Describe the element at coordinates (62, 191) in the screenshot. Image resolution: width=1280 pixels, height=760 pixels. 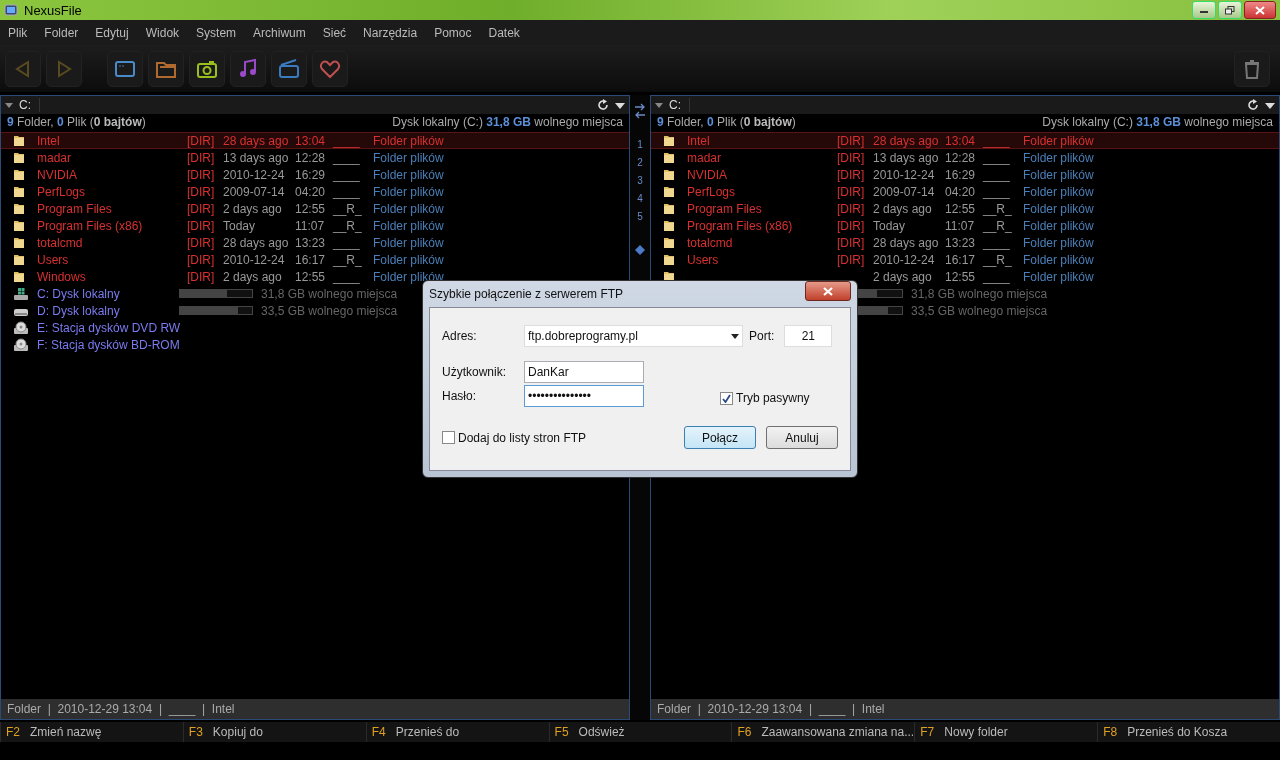
I see `file-name: PerfLogs` at that location.